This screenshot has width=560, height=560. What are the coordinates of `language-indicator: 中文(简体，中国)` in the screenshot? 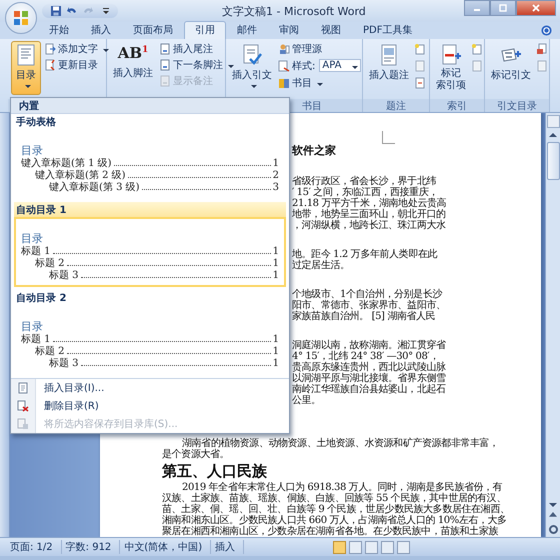 It's located at (166, 547).